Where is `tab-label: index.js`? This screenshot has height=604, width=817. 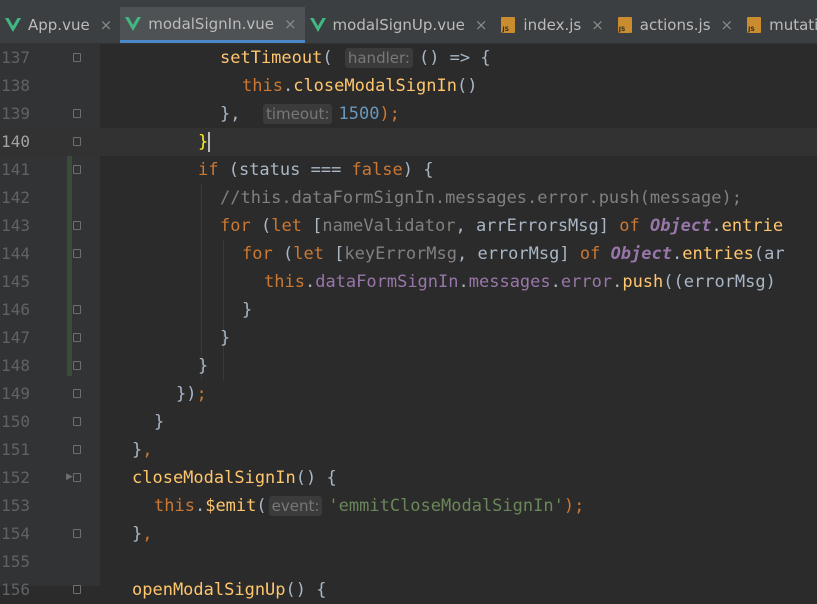
tab-label: index.js is located at coordinates (552, 25).